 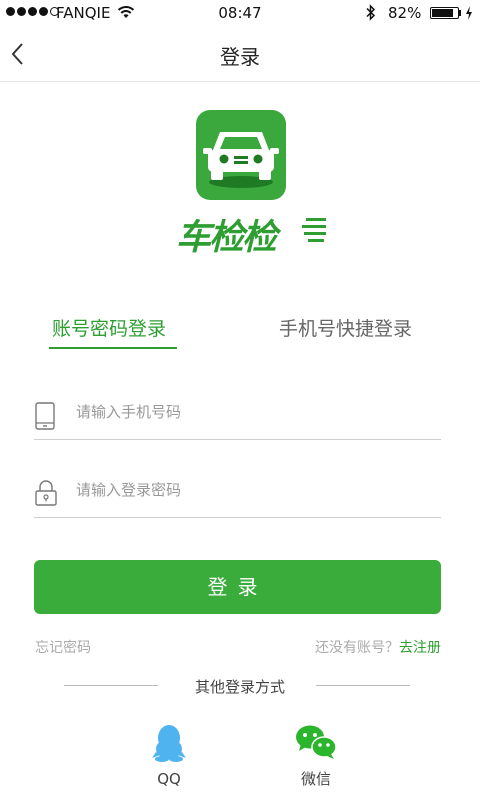 I want to click on qq-icon, so click(x=169, y=743).